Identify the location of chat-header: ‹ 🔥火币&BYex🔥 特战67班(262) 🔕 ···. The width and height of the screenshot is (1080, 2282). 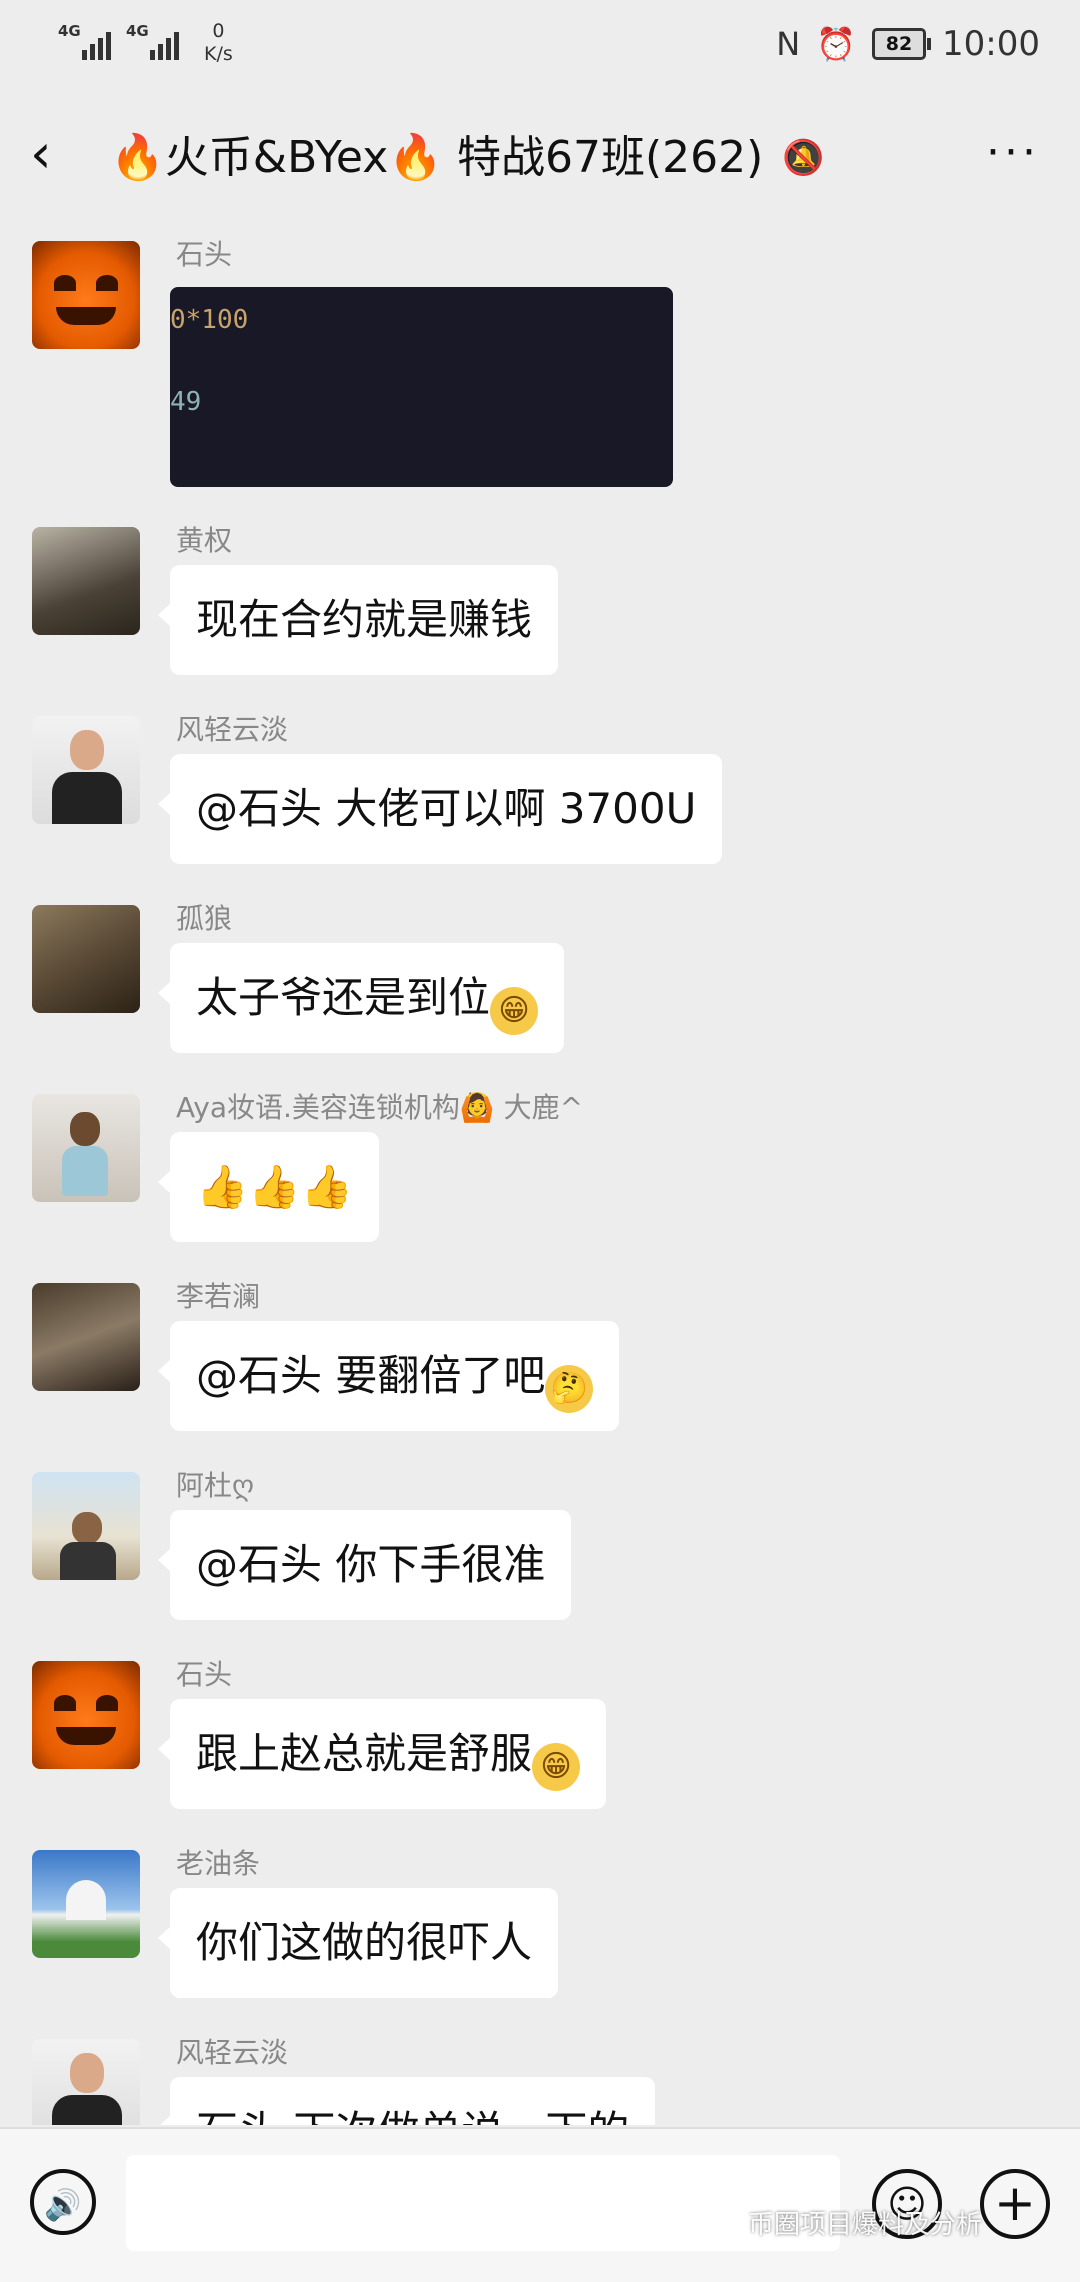
(540, 157).